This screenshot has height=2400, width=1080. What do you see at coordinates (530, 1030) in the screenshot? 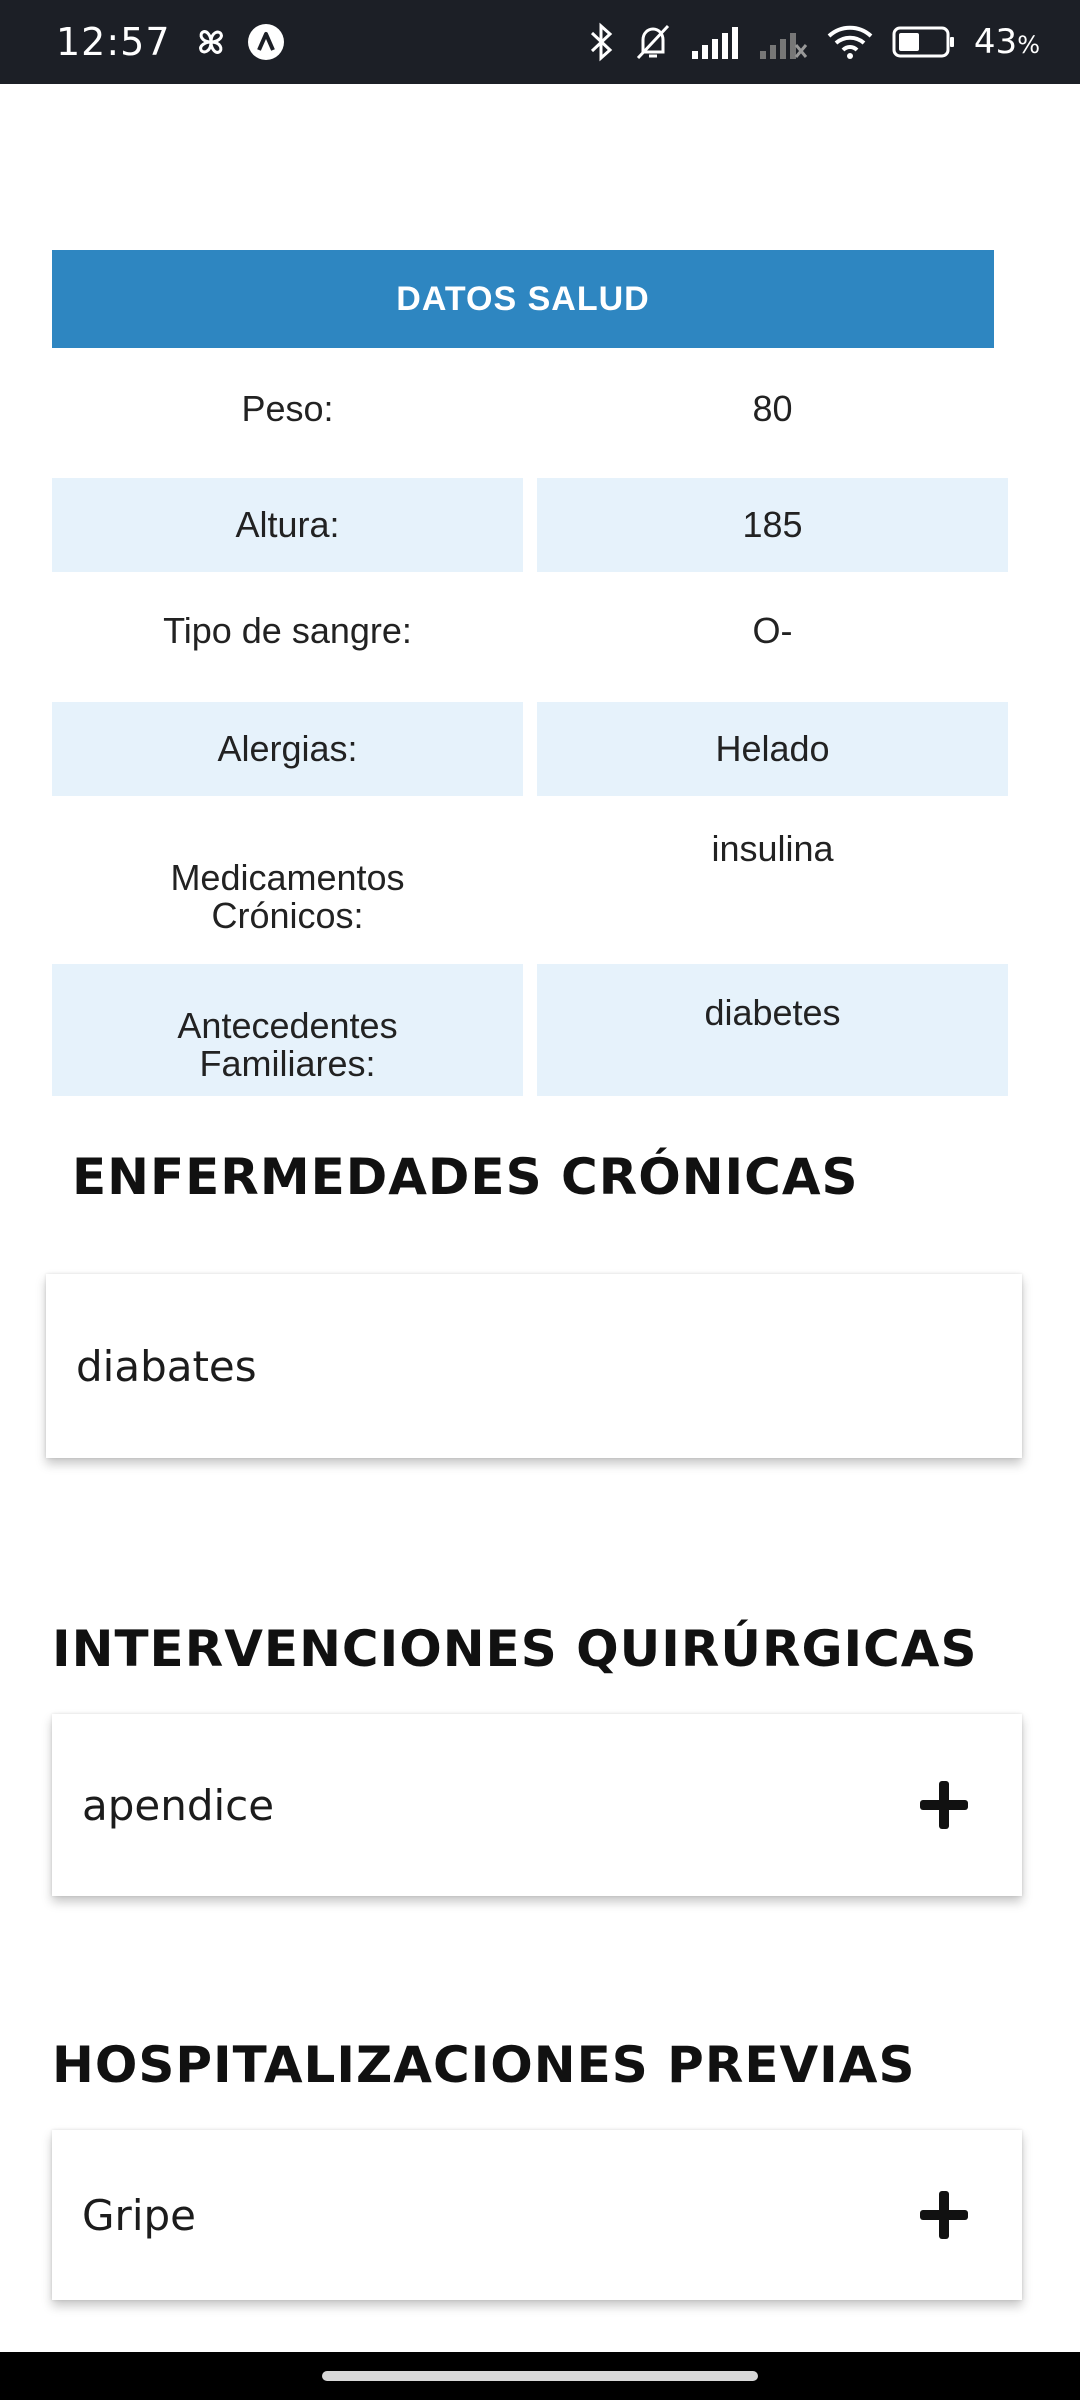
I see `health-row-family-history: Antecedentes Familiares: diabetes` at bounding box center [530, 1030].